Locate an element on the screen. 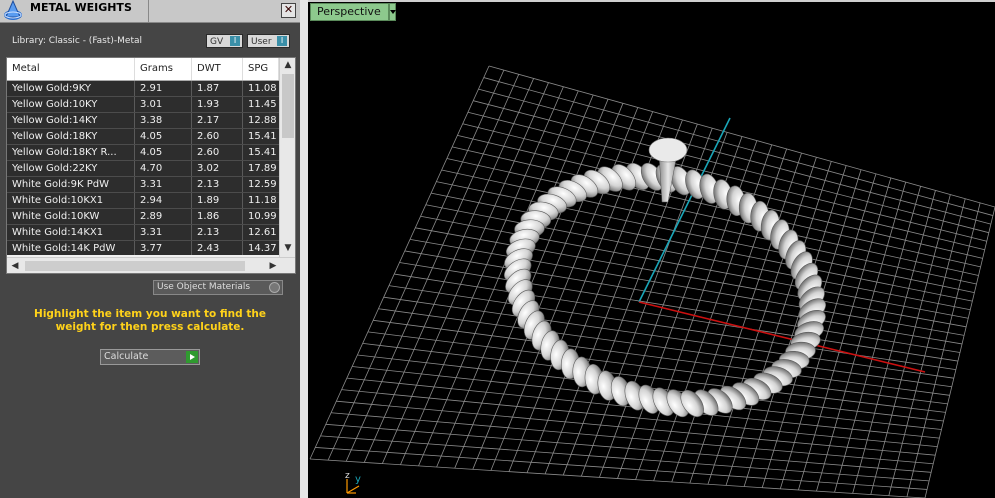 Image resolution: width=995 pixels, height=498 pixels. scroll-down-icon: ▼ is located at coordinates (287, 248).